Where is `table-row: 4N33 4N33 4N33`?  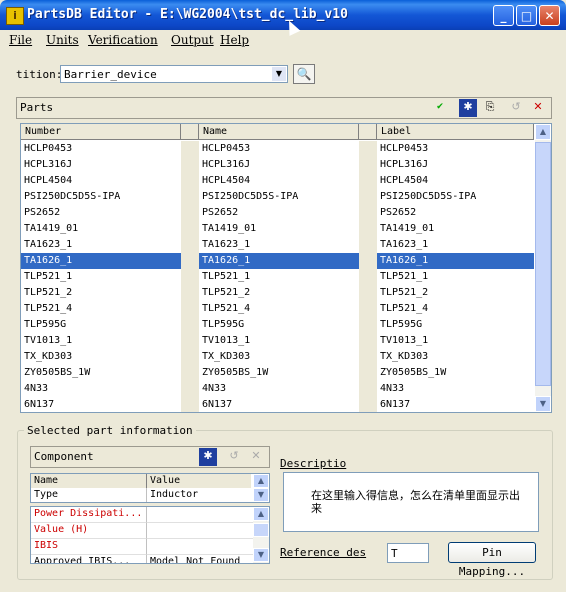 table-row: 4N33 4N33 4N33 is located at coordinates (277, 389).